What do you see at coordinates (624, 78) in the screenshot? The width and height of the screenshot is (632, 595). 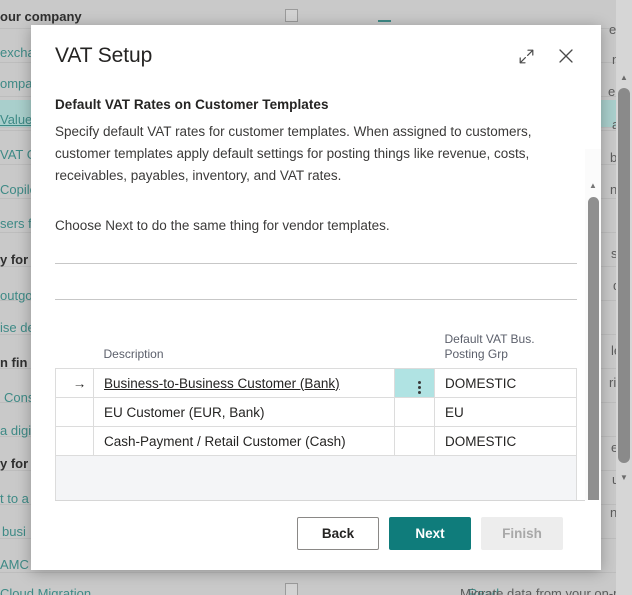 I see `page-scroll-up-arrow-icon: ▲` at bounding box center [624, 78].